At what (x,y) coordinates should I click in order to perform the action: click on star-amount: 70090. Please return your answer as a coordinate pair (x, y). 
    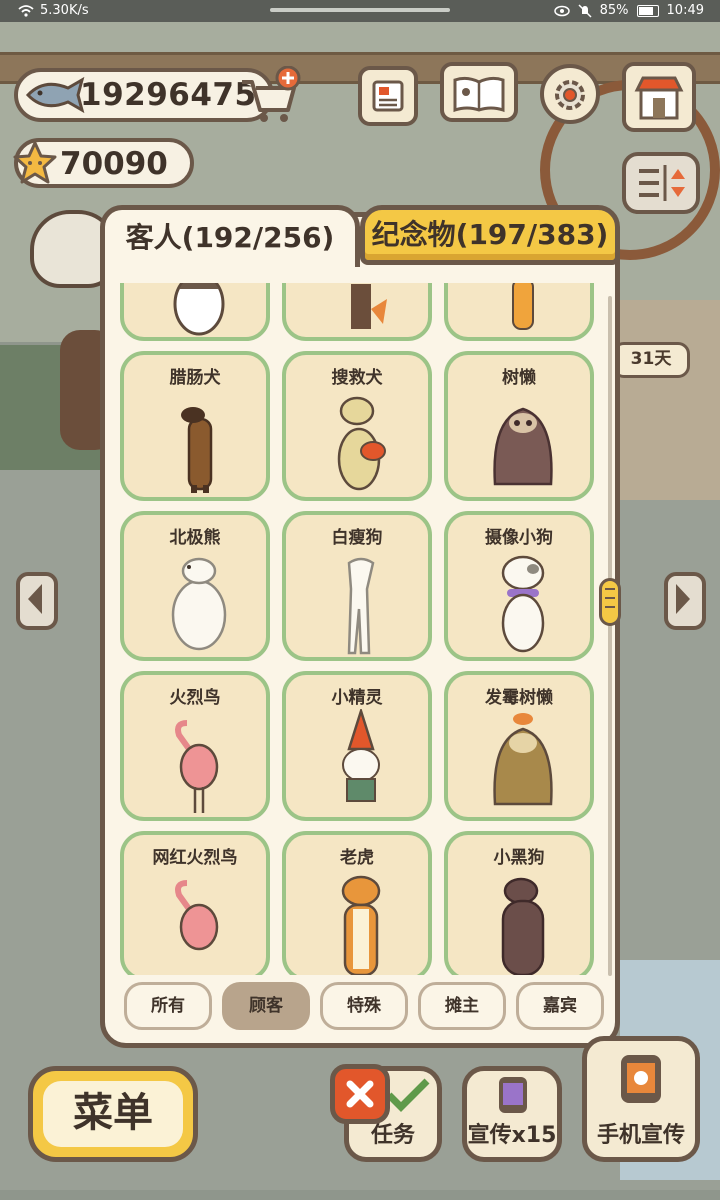
    Looking at the image, I should click on (114, 164).